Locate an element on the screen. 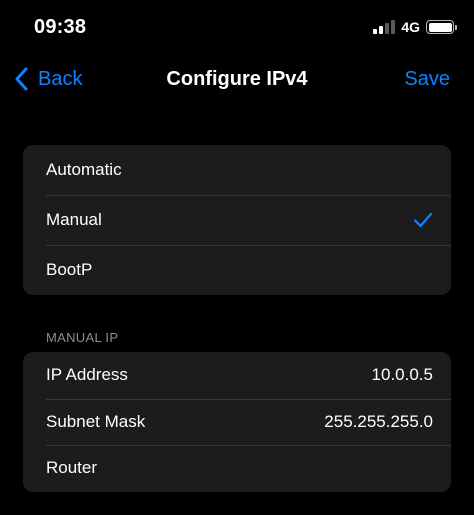  navigation-bar: Back Configure IPv4 Save is located at coordinates (237, 80).